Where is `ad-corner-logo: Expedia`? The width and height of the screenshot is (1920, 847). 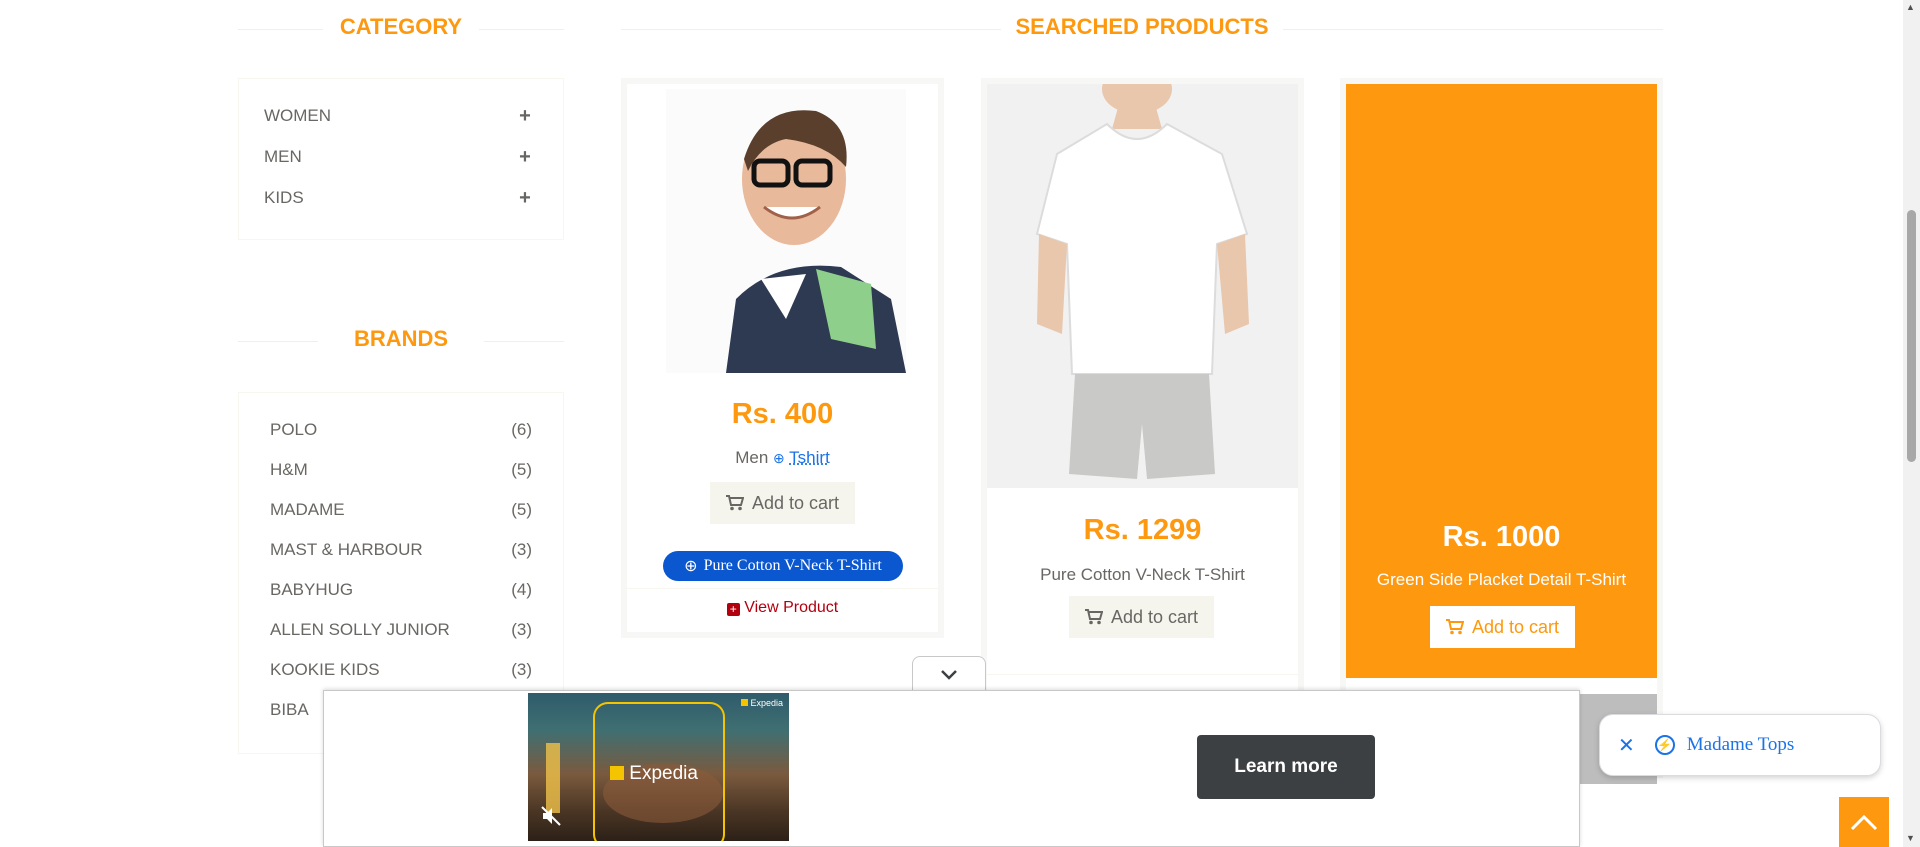
ad-corner-logo: Expedia is located at coordinates (761, 703).